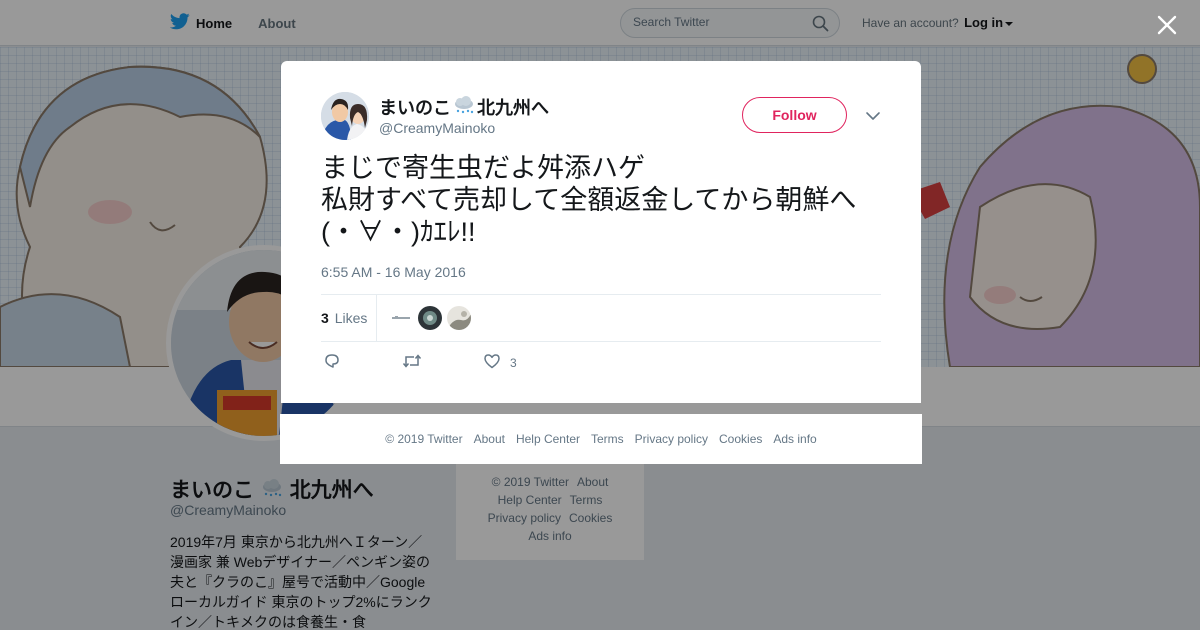 This screenshot has width=1200, height=630. Describe the element at coordinates (1167, 25) in the screenshot. I see `close-icon` at that location.